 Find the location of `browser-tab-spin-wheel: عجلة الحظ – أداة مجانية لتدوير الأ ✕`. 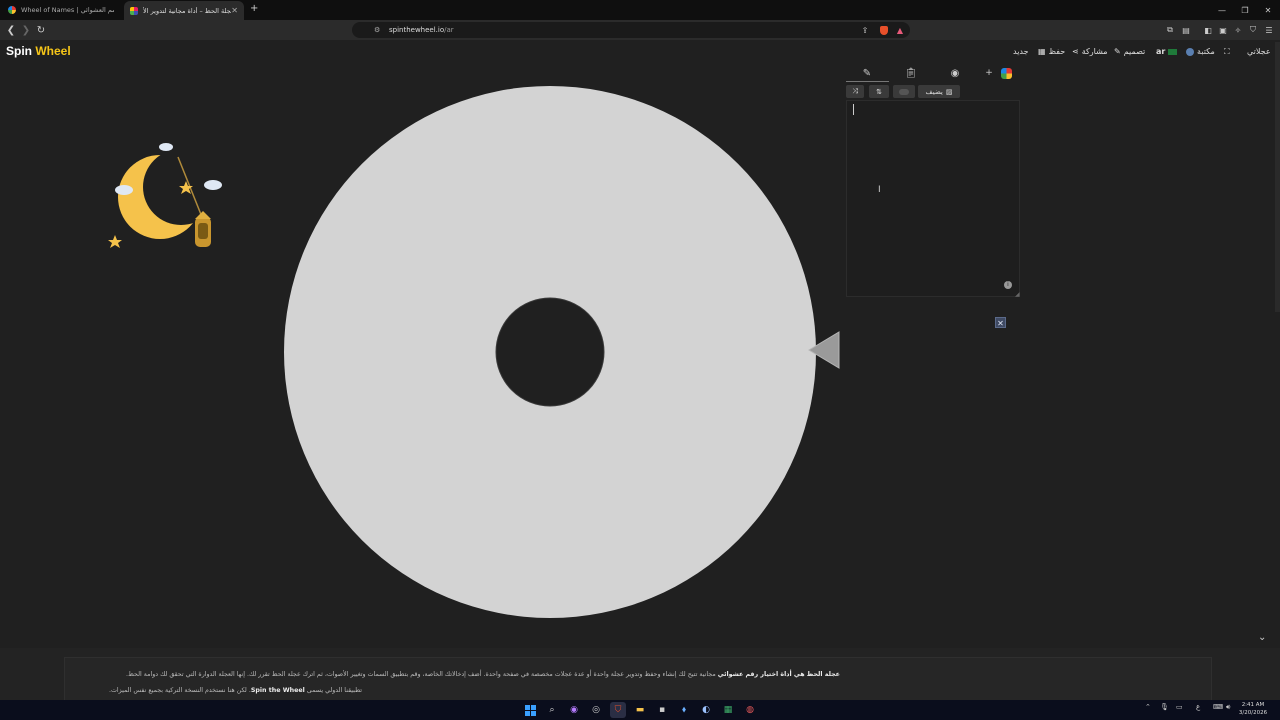

browser-tab-spin-wheel: عجلة الحظ – أداة مجانية لتدوير الأ ✕ is located at coordinates (184, 10).